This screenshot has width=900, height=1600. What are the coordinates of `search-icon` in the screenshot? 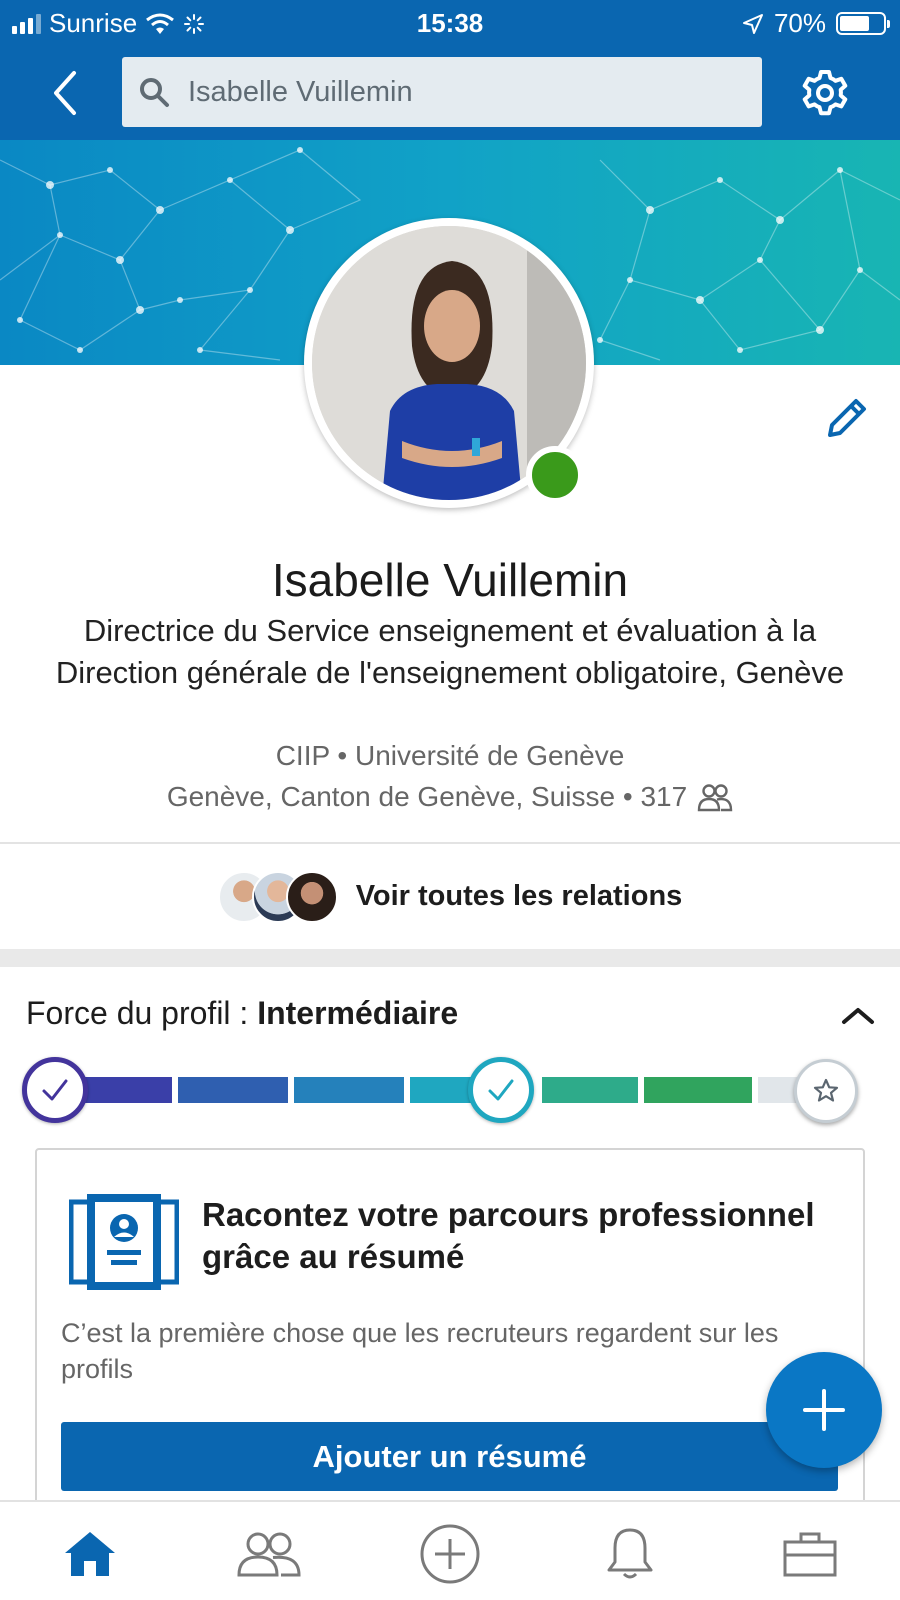 It's located at (154, 92).